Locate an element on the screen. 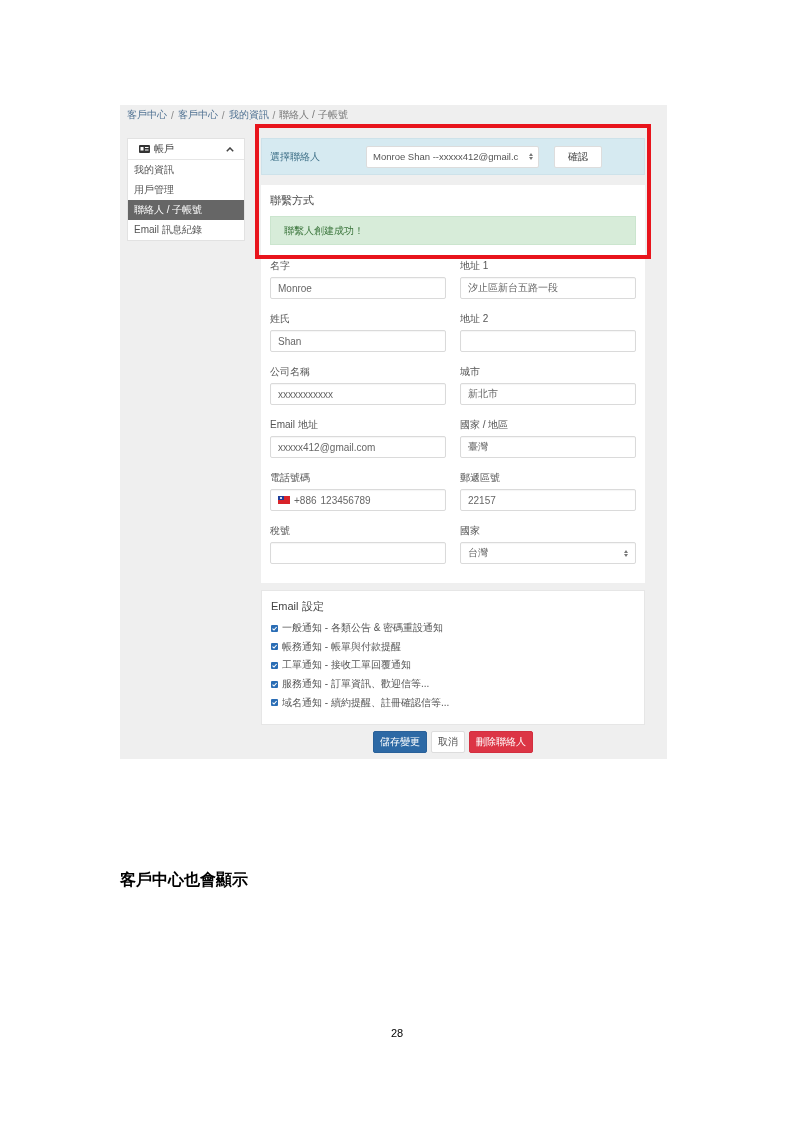  field-label: Email 地址 is located at coordinates (294, 425).